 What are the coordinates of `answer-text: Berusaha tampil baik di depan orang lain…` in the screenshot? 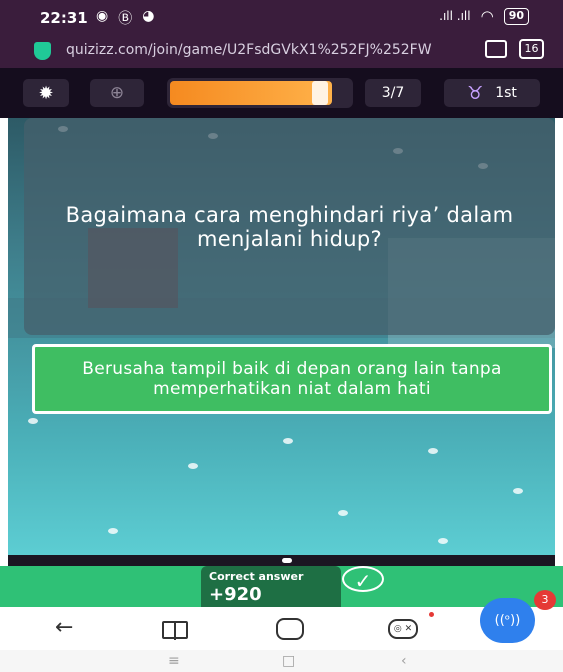 It's located at (292, 379).